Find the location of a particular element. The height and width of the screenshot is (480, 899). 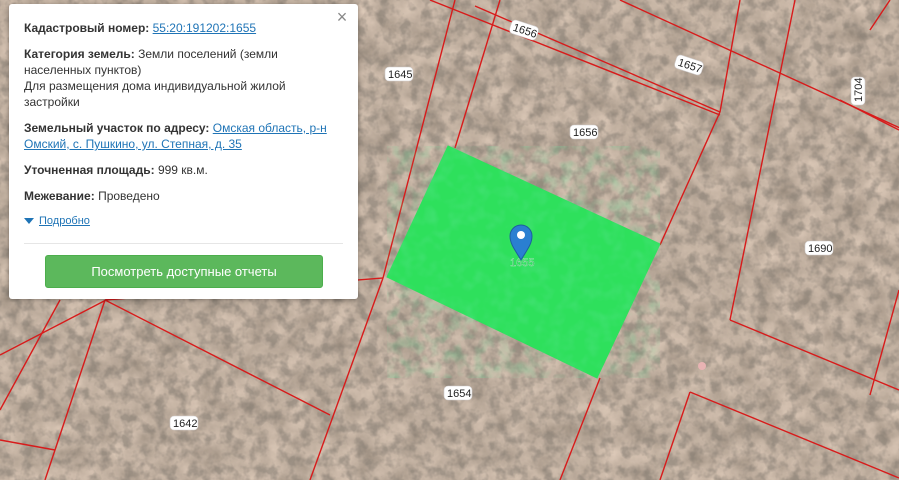

parcel-label-1690: 1690 is located at coordinates (819, 248).